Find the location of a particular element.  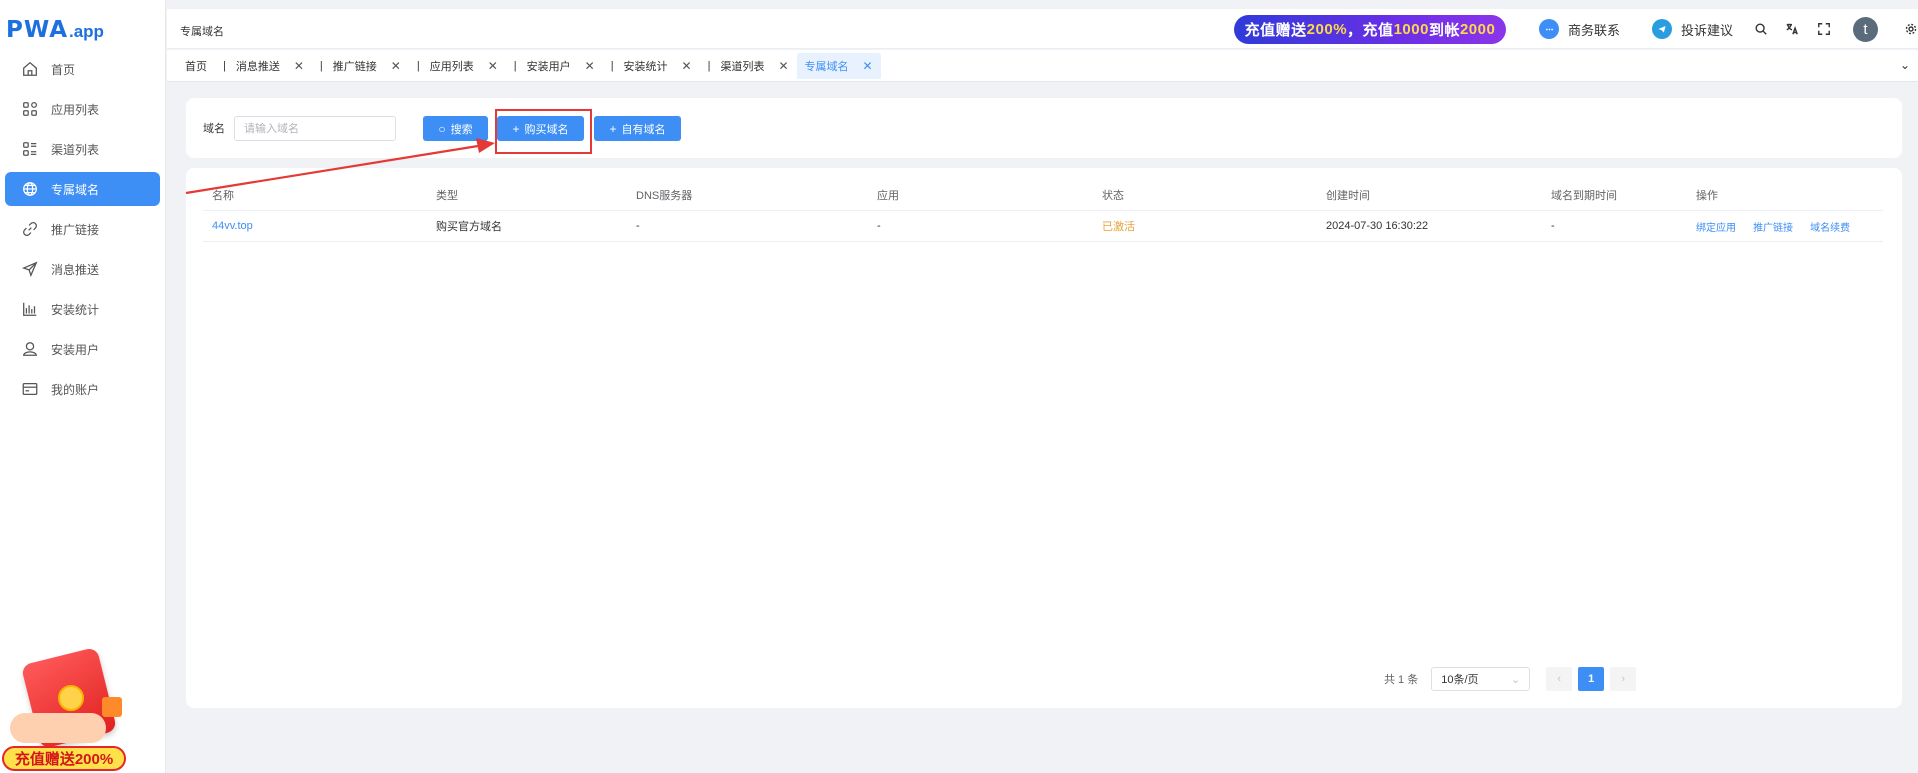

search-icon: ○ is located at coordinates (442, 128).